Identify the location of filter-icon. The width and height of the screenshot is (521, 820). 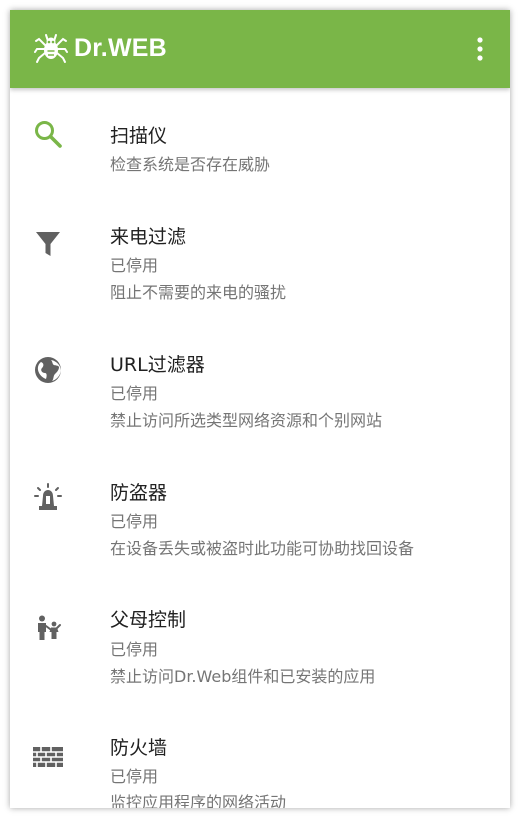
(48, 244).